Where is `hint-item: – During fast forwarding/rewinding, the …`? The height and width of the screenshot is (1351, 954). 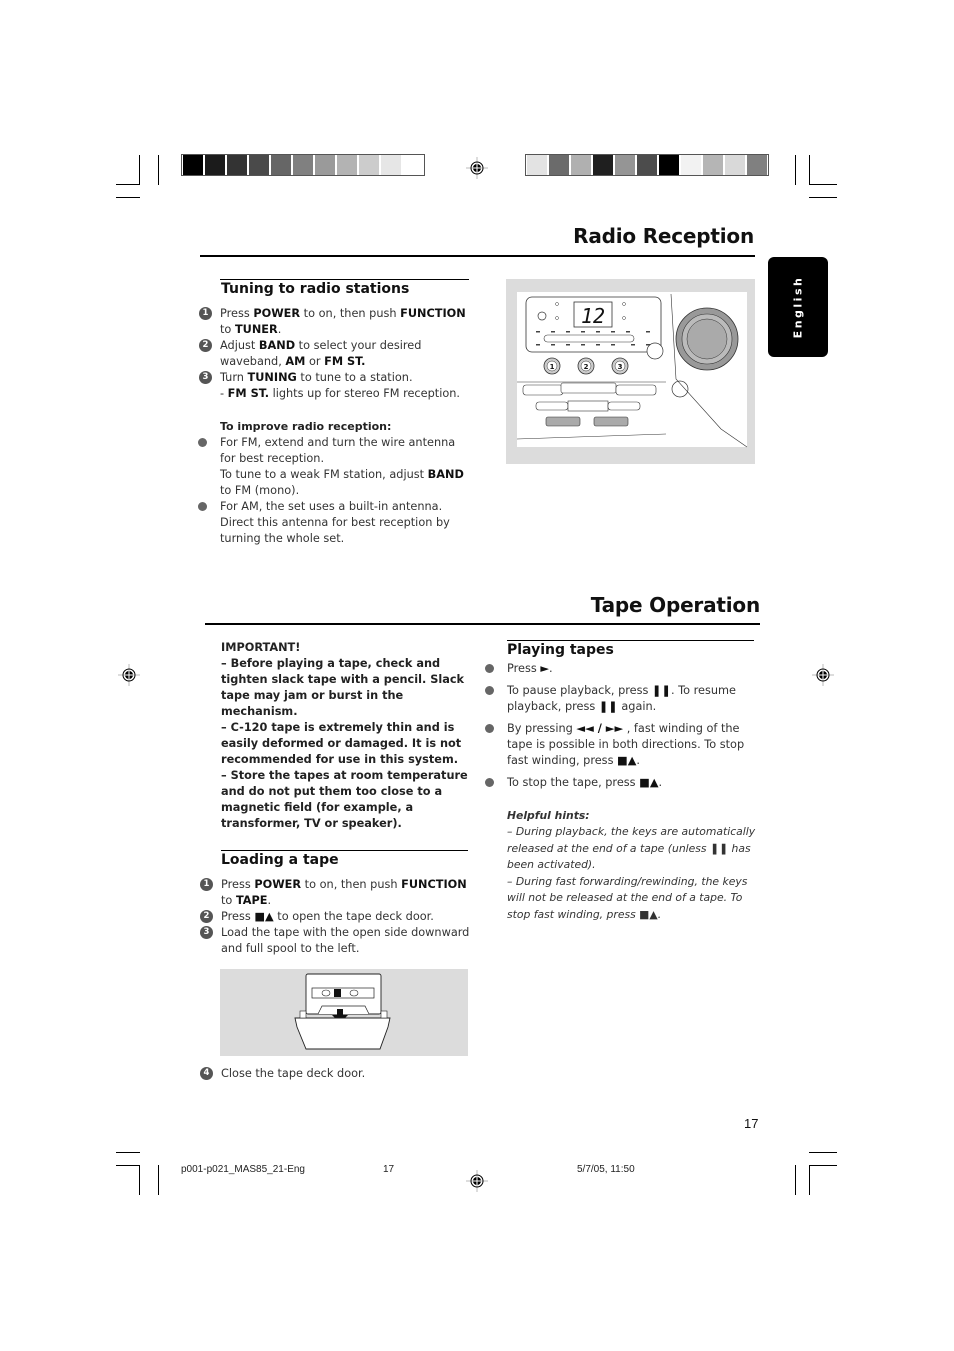 hint-item: – During fast forwarding/rewinding, the … is located at coordinates (632, 899).